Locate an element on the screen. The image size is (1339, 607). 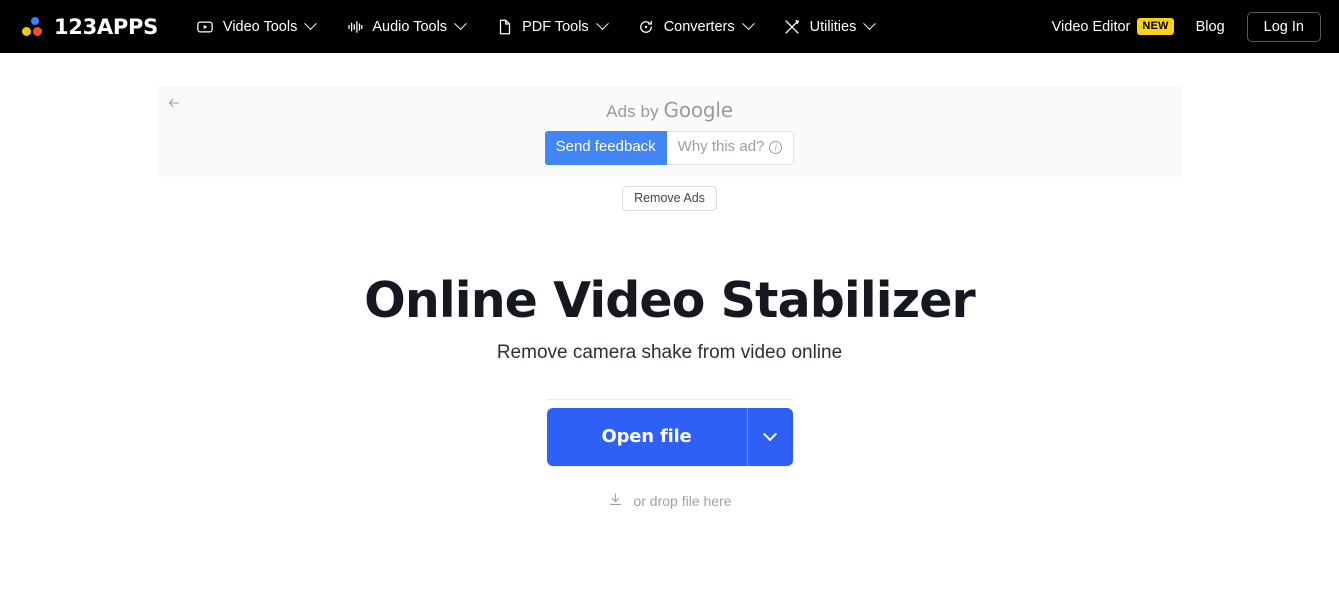
video-editor-link: Video Editor NEW is located at coordinates (1112, 26).